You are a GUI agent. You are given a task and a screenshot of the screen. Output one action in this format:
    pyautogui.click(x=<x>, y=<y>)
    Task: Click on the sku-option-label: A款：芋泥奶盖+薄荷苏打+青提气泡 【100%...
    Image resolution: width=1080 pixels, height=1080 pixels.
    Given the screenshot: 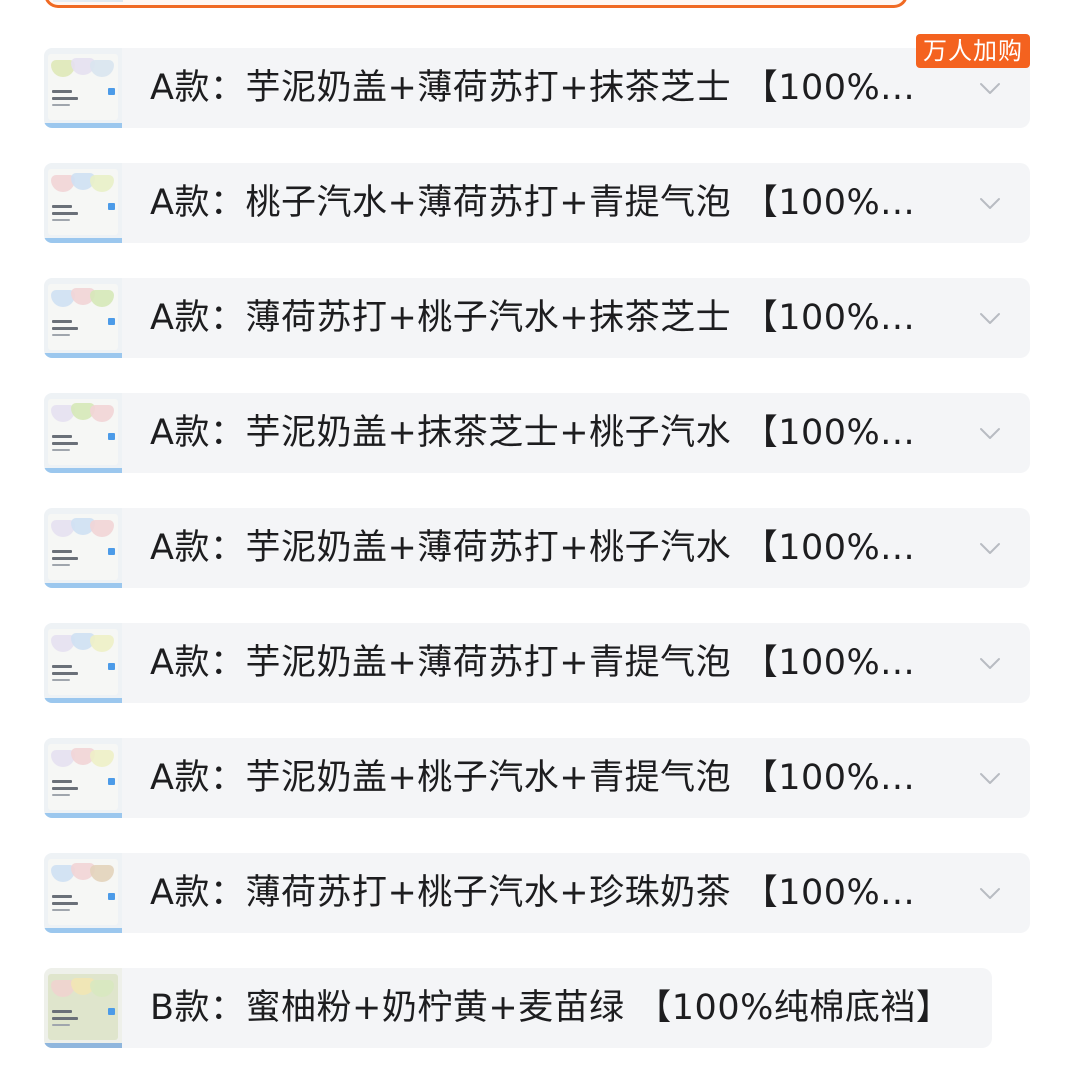 What is the action you would take?
    pyautogui.click(x=533, y=663)
    